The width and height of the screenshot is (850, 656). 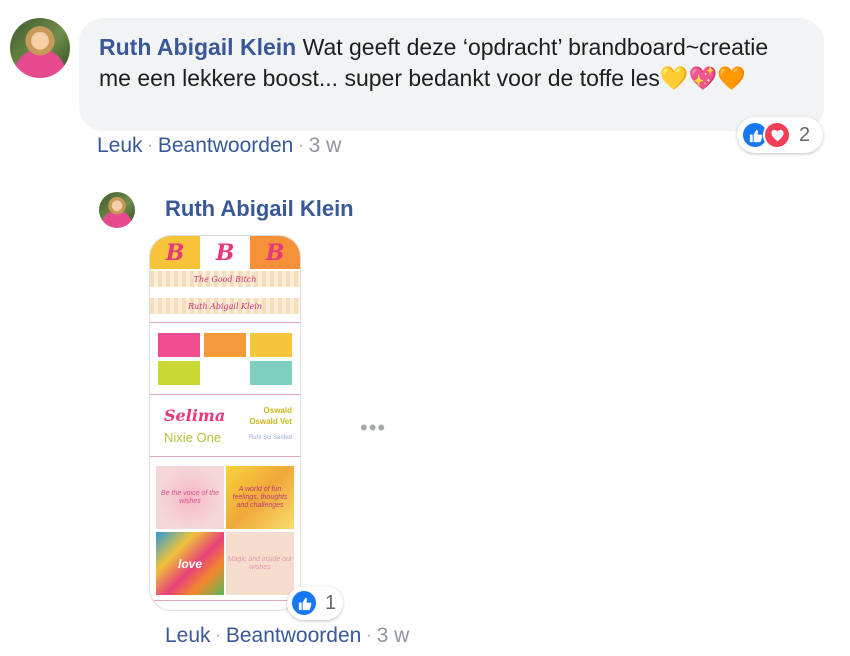 What do you see at coordinates (195, 415) in the screenshot?
I see `font-sample-selima: Selima` at bounding box center [195, 415].